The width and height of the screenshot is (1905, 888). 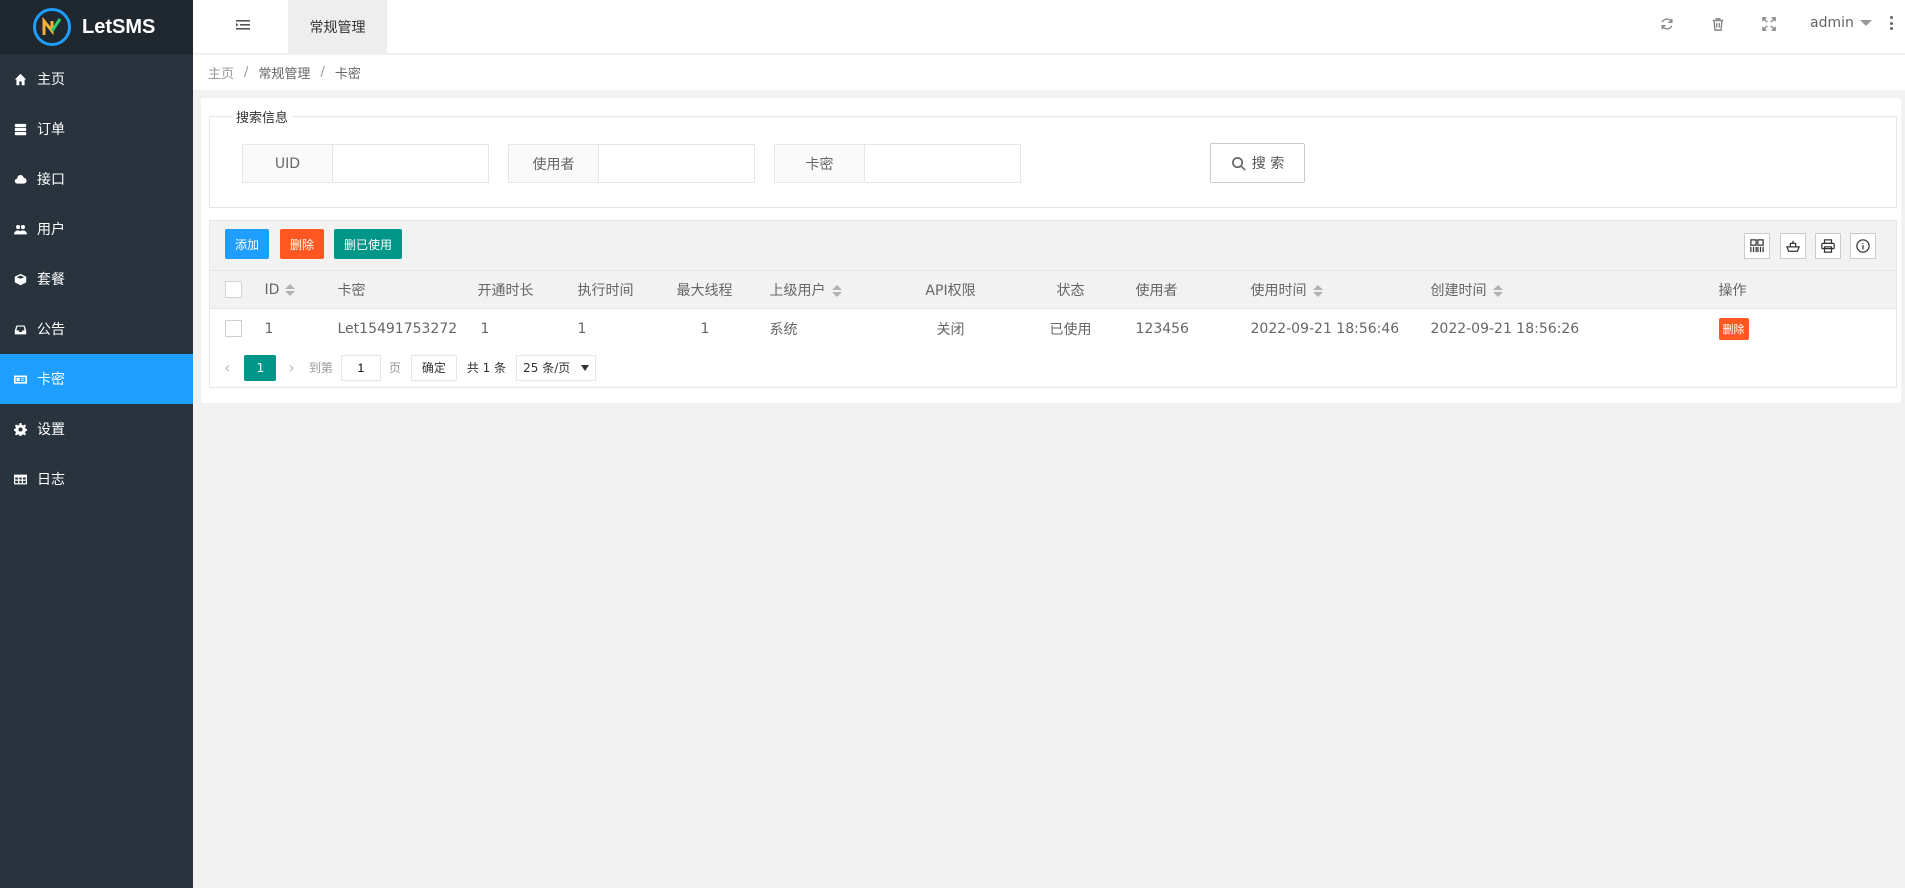 I want to click on logo: LetSMS, so click(x=96, y=27).